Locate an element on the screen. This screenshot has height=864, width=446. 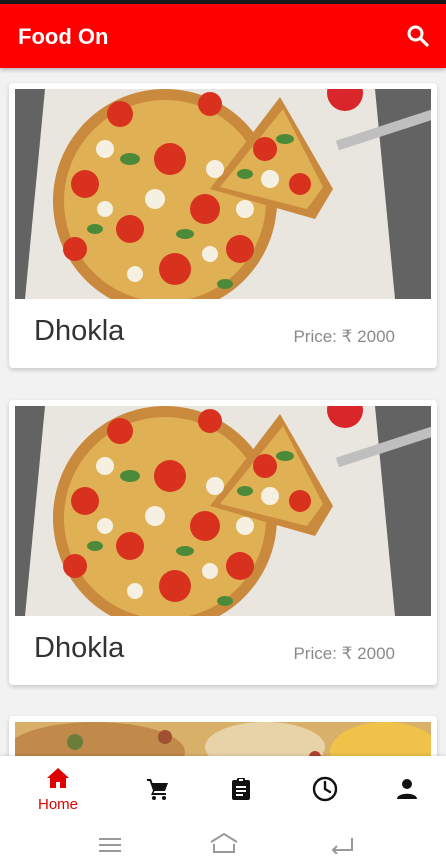
nav-profile is located at coordinates (407, 789).